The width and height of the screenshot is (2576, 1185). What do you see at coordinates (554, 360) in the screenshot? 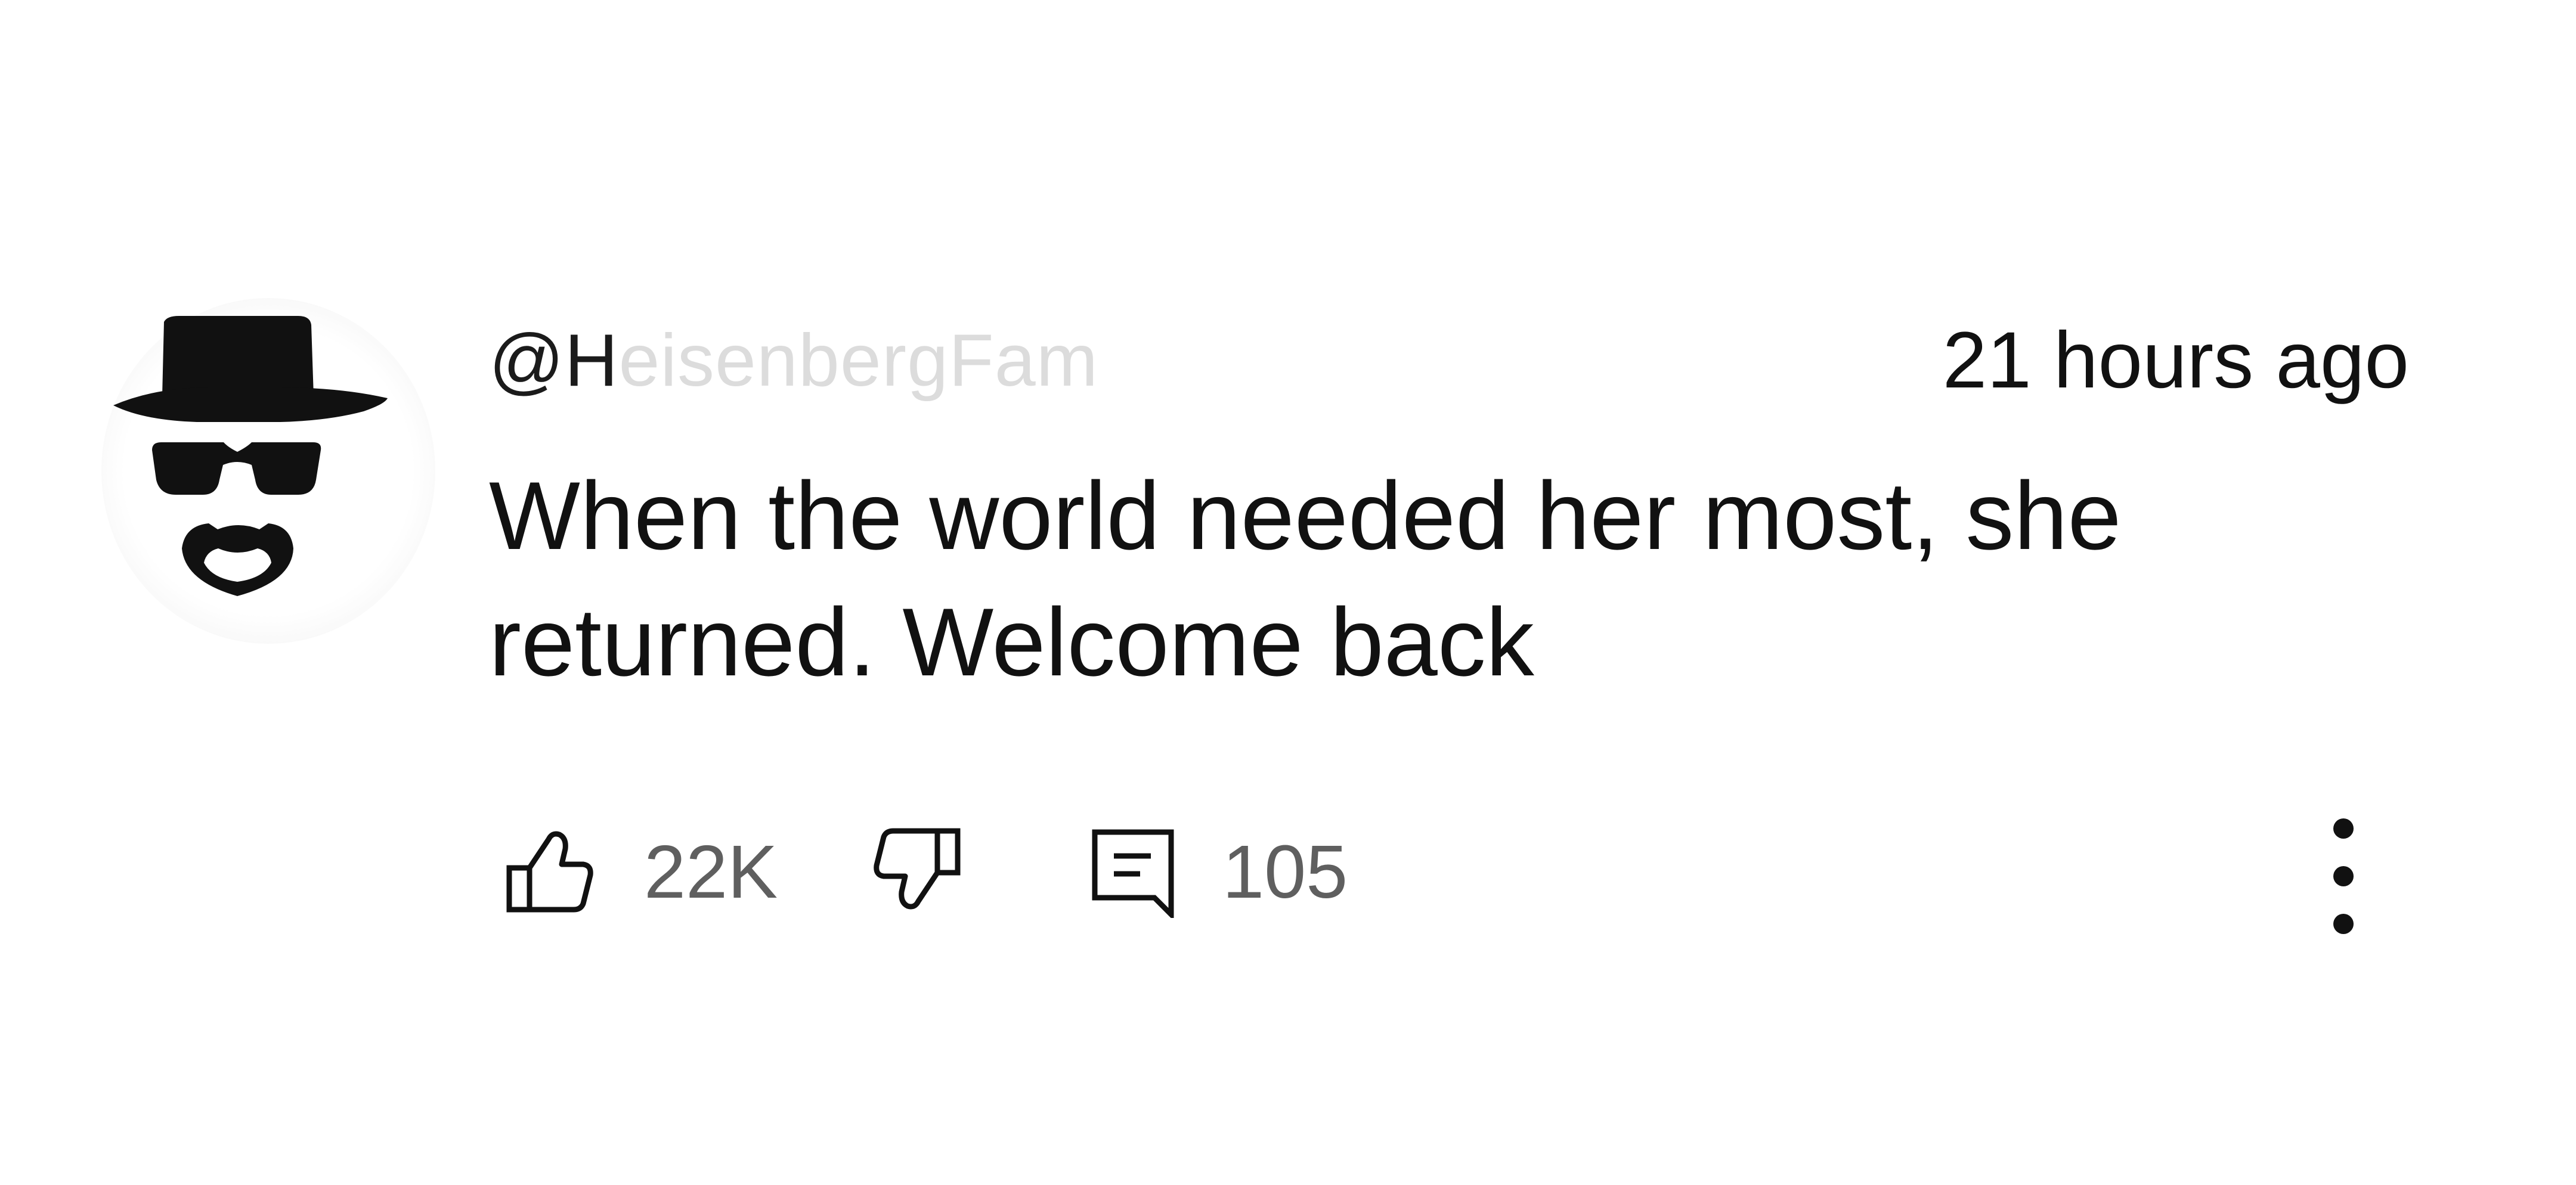
I see `comment-author-visible: @H` at bounding box center [554, 360].